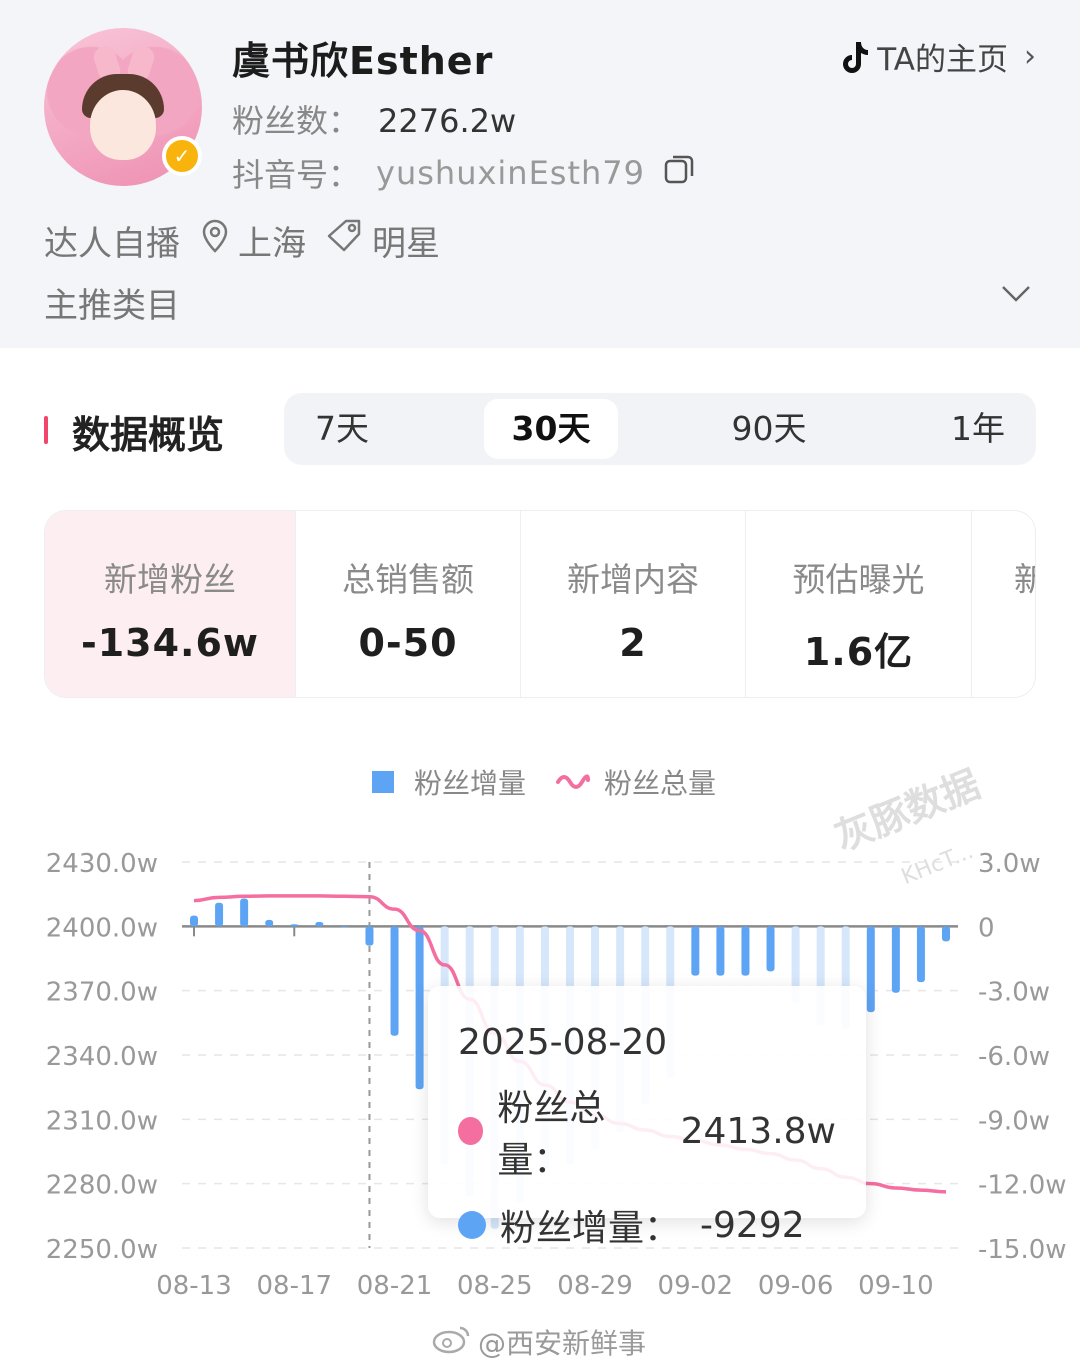 This screenshot has height=1370, width=1080. Describe the element at coordinates (573, 782) in the screenshot. I see `wave-legend-icon` at that location.